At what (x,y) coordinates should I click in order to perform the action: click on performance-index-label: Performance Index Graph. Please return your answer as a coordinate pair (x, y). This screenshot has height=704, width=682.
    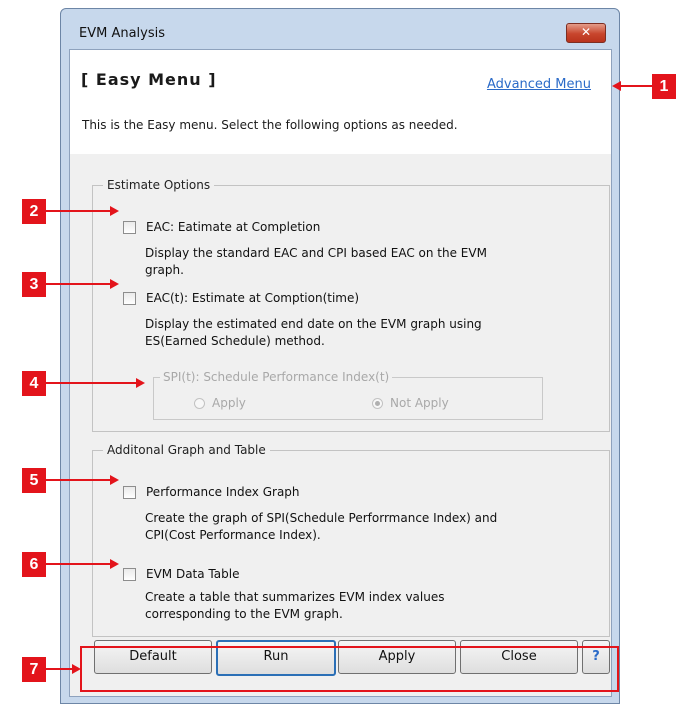
    Looking at the image, I should click on (223, 492).